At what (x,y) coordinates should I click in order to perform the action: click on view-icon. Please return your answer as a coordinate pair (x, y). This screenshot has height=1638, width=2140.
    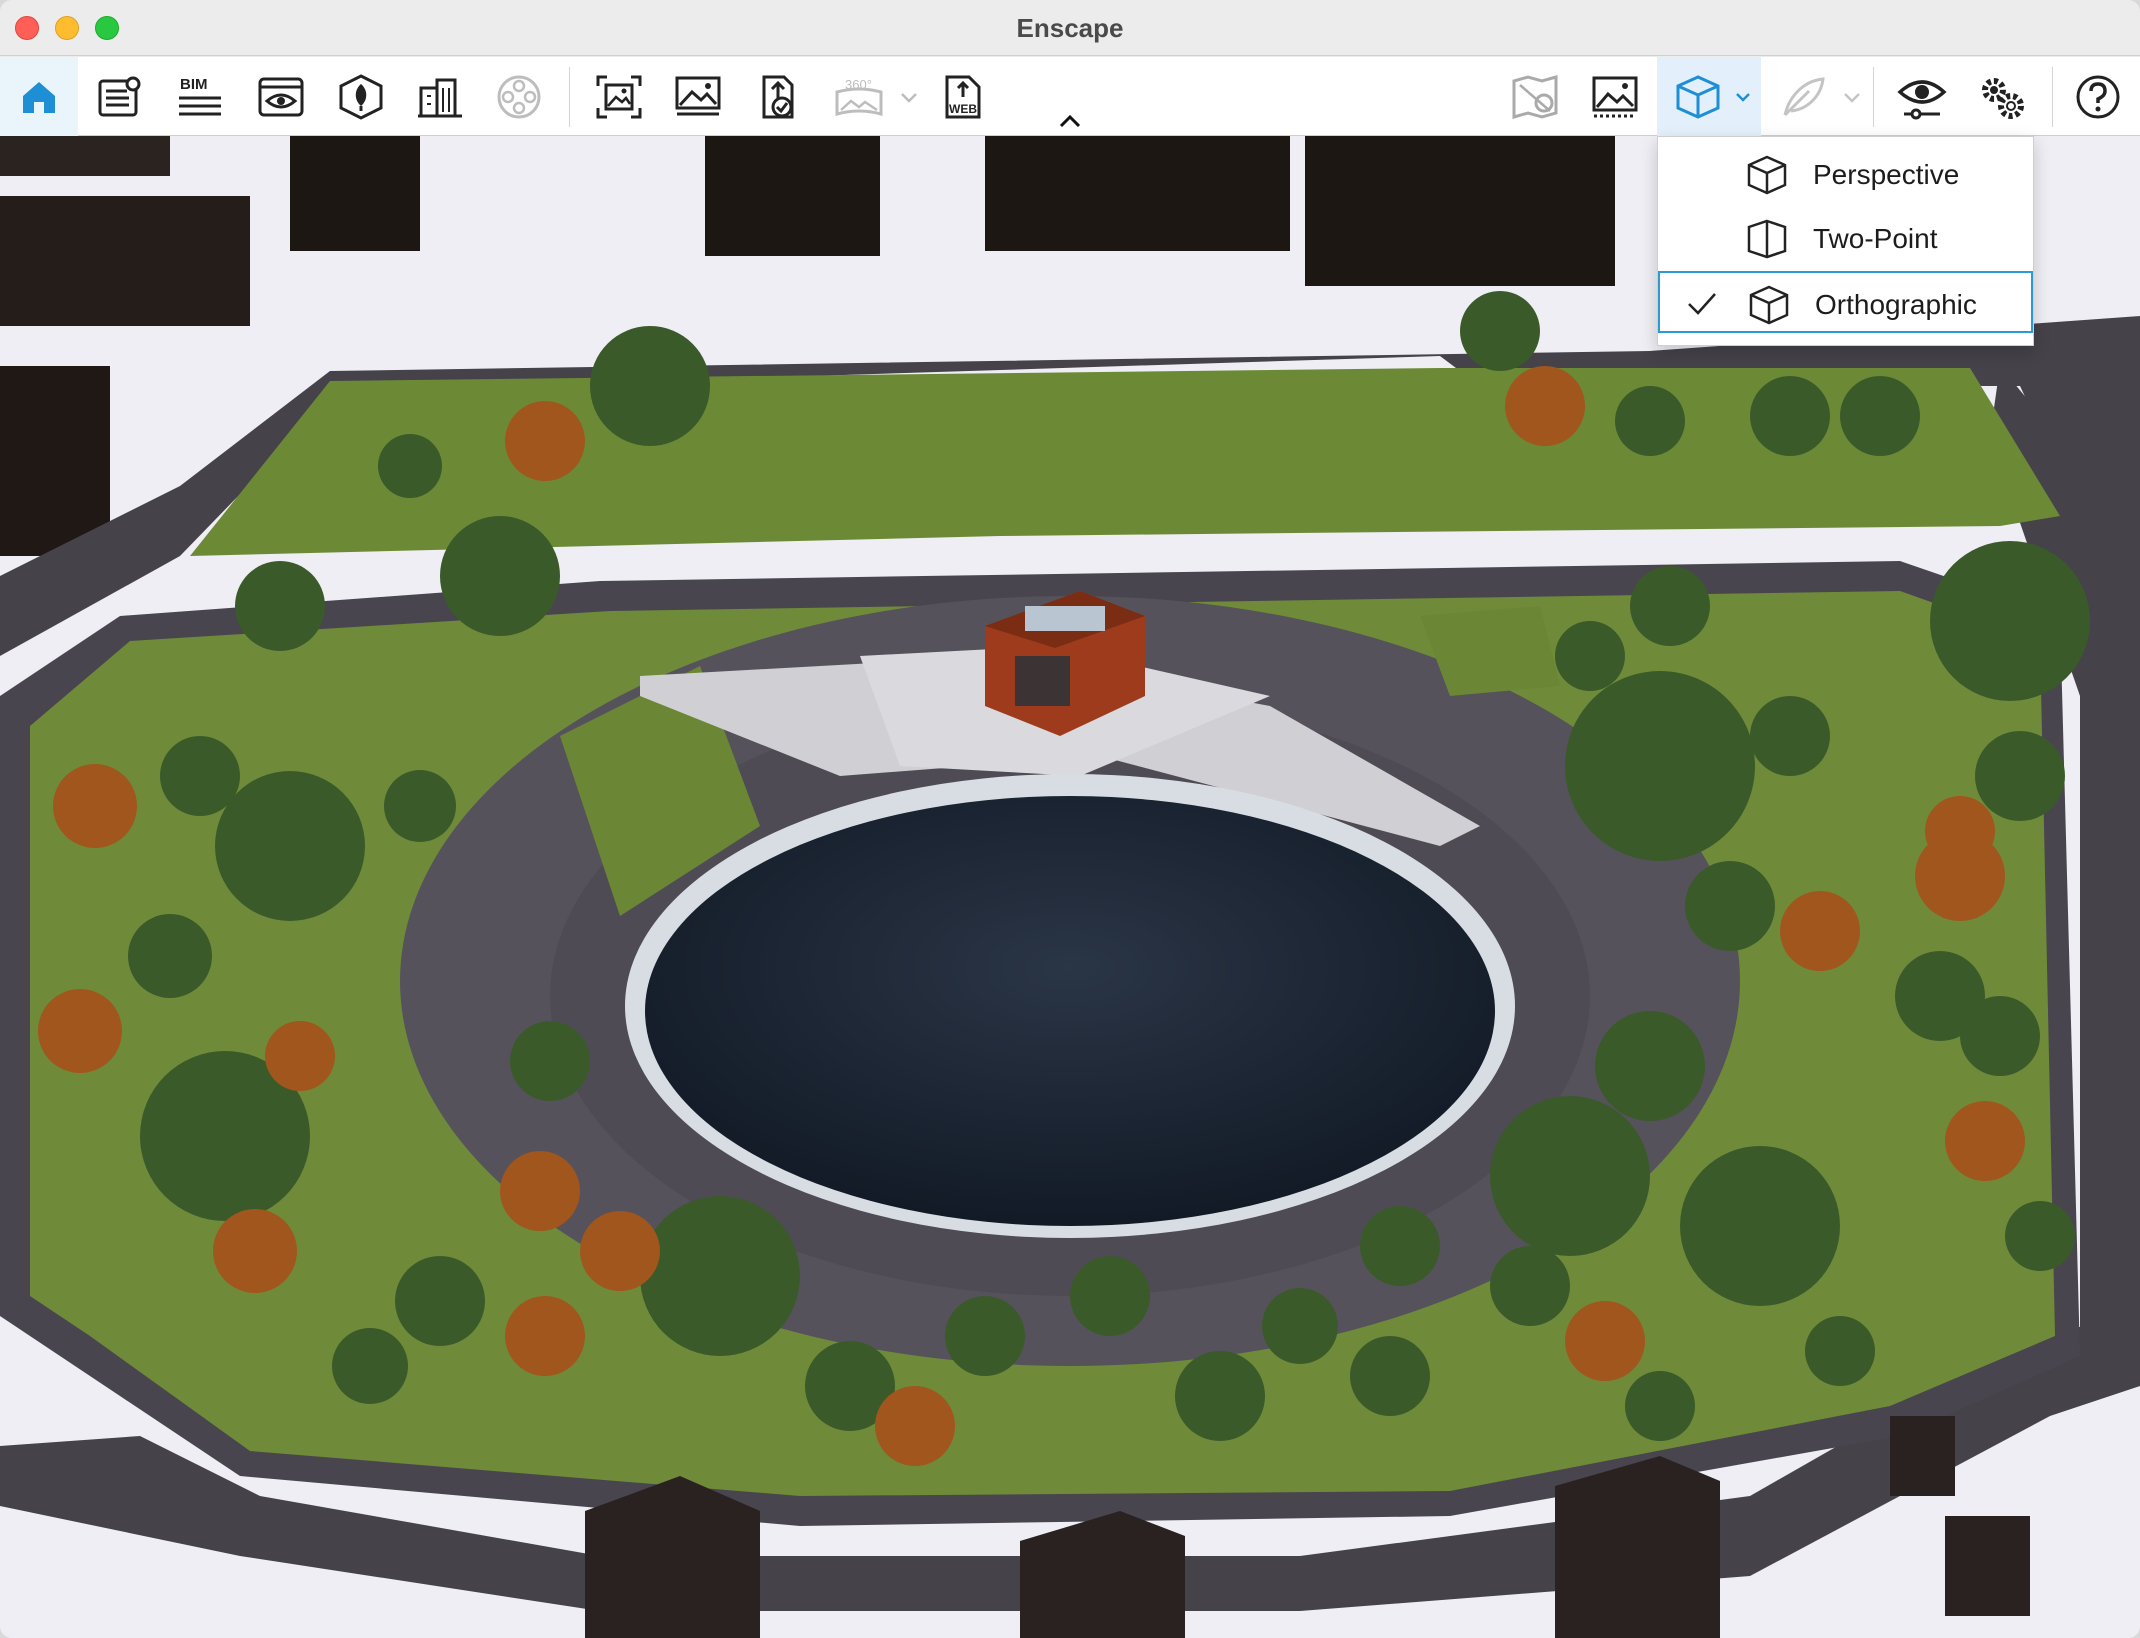
    Looking at the image, I should click on (1922, 99).